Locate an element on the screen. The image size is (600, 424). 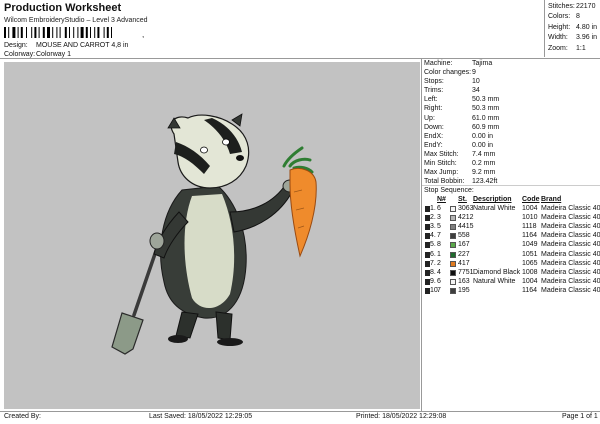
stop-number: 9. is located at coordinates (433, 281).